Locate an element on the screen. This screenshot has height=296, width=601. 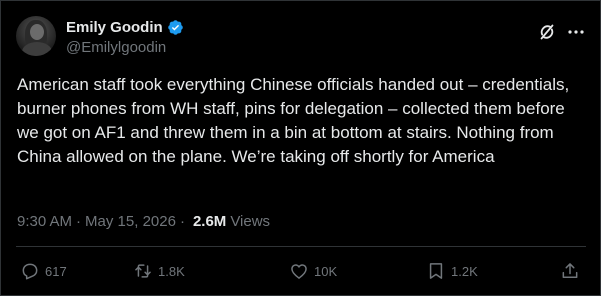
views-label: Views is located at coordinates (250, 221).